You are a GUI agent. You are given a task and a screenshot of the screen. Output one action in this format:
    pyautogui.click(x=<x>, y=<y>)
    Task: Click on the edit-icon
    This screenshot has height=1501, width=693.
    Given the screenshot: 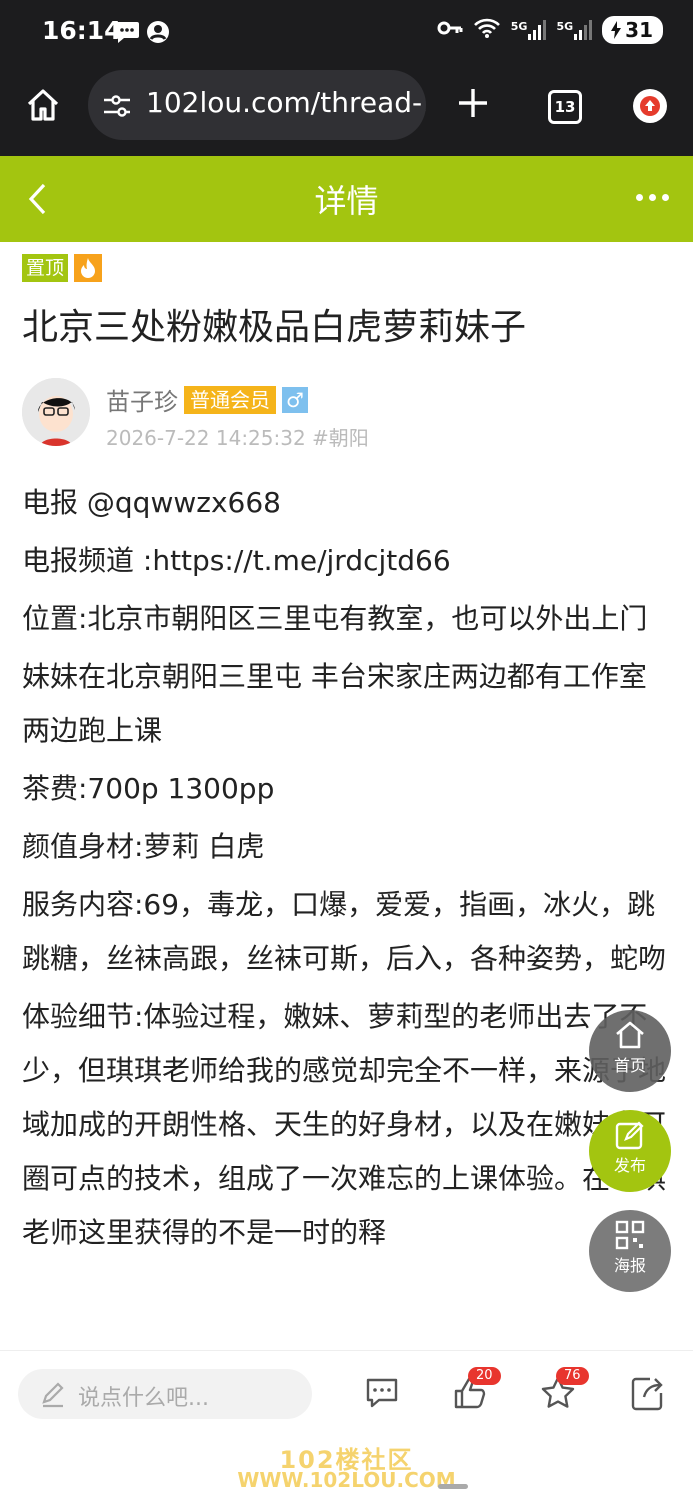 What is the action you would take?
    pyautogui.click(x=629, y=1135)
    